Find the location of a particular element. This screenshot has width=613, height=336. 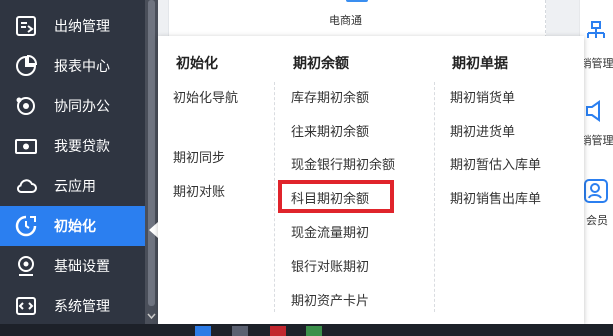

member-icon is located at coordinates (596, 191).